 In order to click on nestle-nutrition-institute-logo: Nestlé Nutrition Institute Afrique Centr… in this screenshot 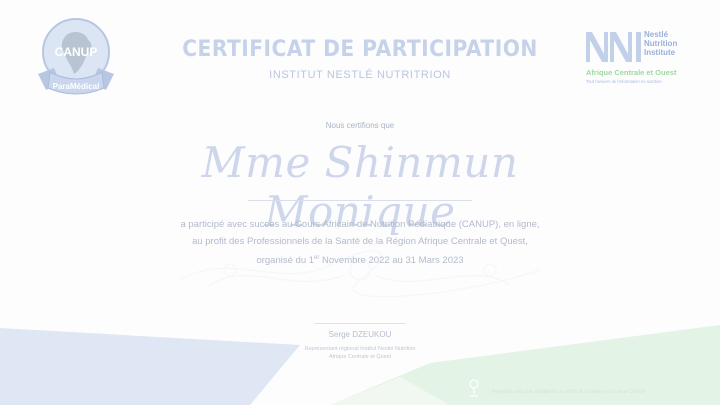, I will do `click(644, 61)`.